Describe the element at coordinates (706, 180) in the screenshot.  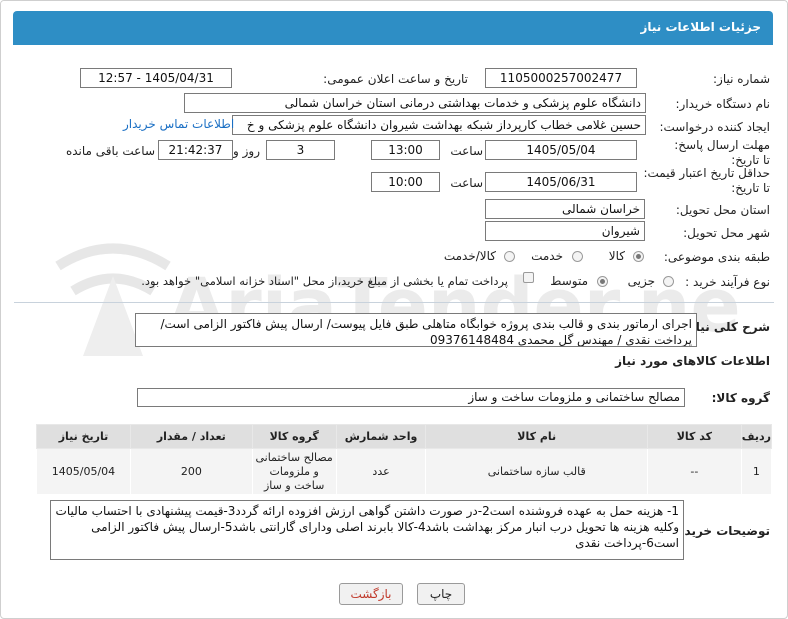
I see `price-validity-label: حداقل تاریخ اعتبار قیمت: تا تاریخ:` at that location.